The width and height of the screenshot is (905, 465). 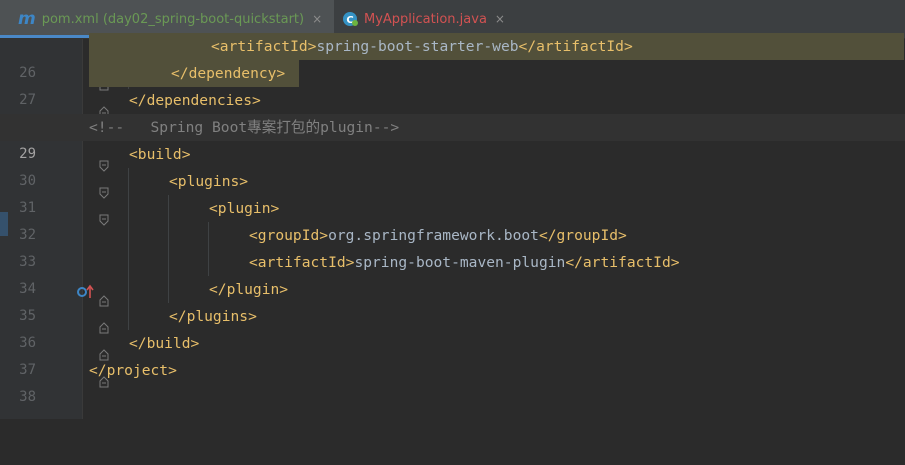 I want to click on code-content: </plugins>, so click(x=213, y=316).